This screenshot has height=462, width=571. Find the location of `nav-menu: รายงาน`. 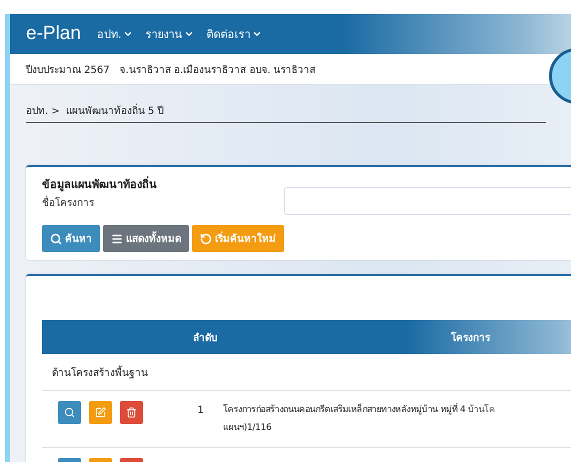

nav-menu: รายงาน is located at coordinates (169, 34).